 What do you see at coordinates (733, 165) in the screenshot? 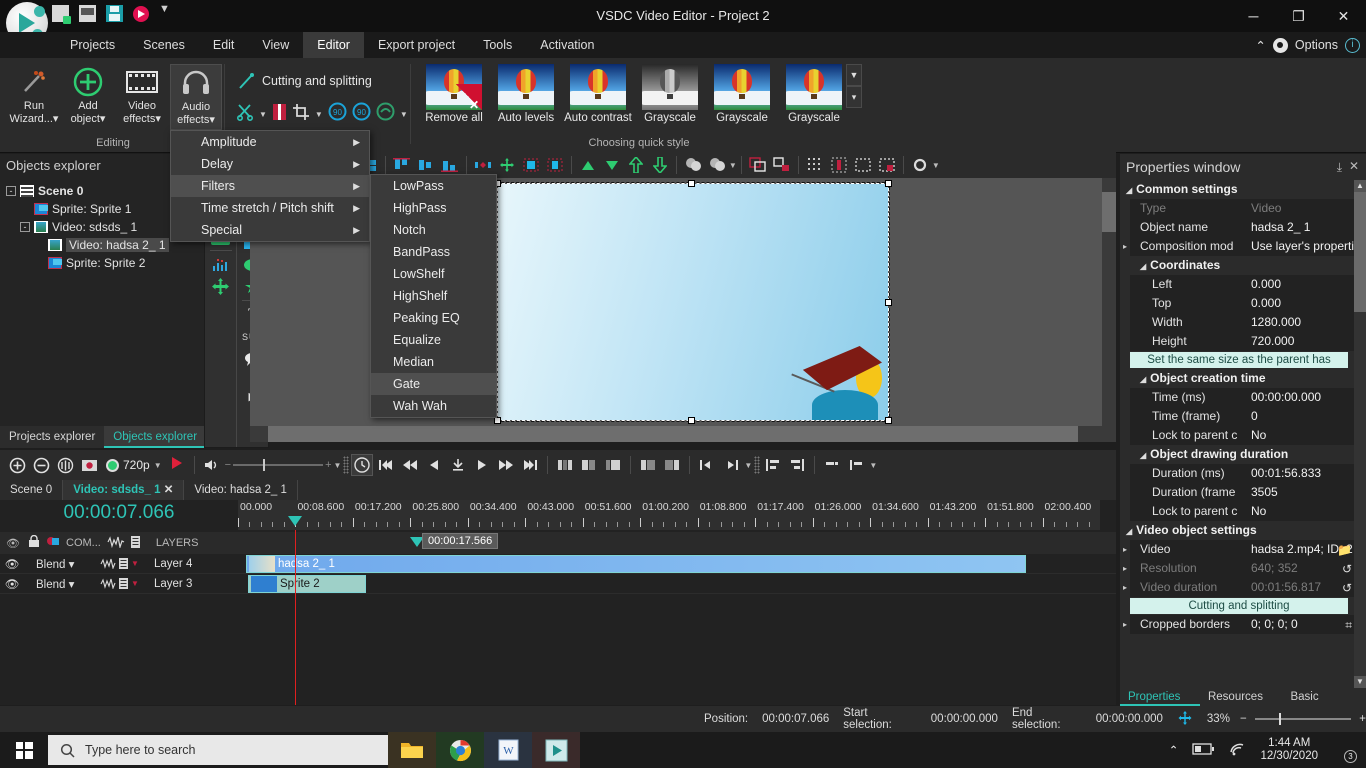
I see `group-dropdown-icon: ▼` at bounding box center [733, 165].